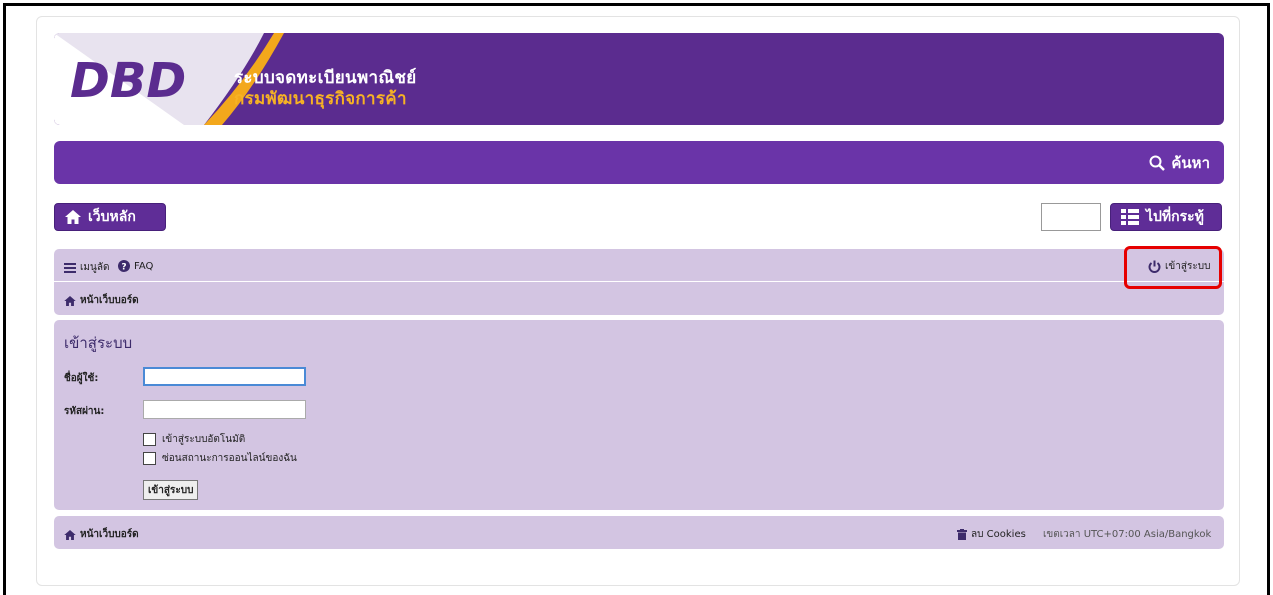 Image resolution: width=1273 pixels, height=595 pixels. What do you see at coordinates (320, 99) in the screenshot?
I see `site-subtitle: กรมพัฒนาธุรกิจการค้า` at bounding box center [320, 99].